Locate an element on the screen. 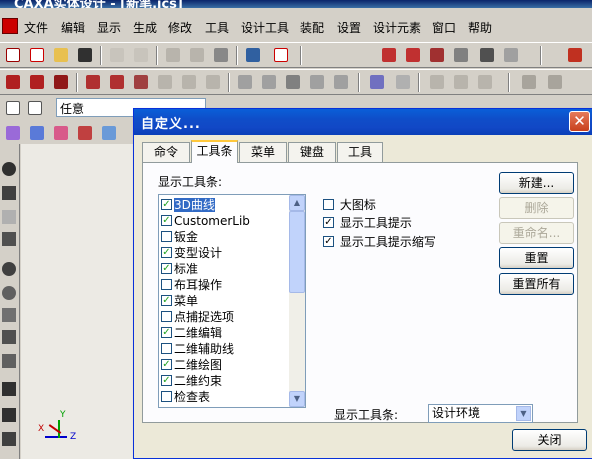 The image size is (592, 459). view-alt-icon is located at coordinates (555, 82).